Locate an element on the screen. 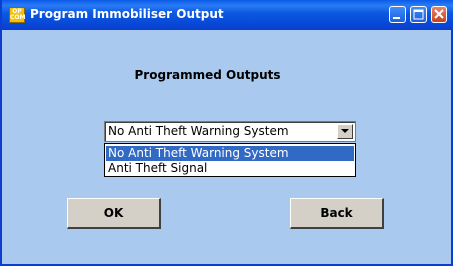 This screenshot has width=453, height=266. dropdown-button is located at coordinates (345, 131).